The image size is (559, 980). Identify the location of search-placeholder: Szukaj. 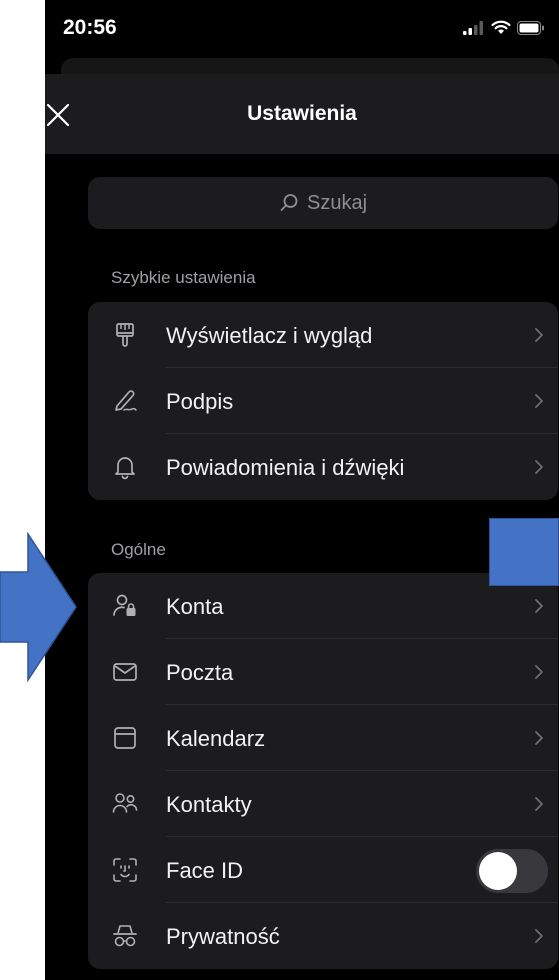
(337, 202).